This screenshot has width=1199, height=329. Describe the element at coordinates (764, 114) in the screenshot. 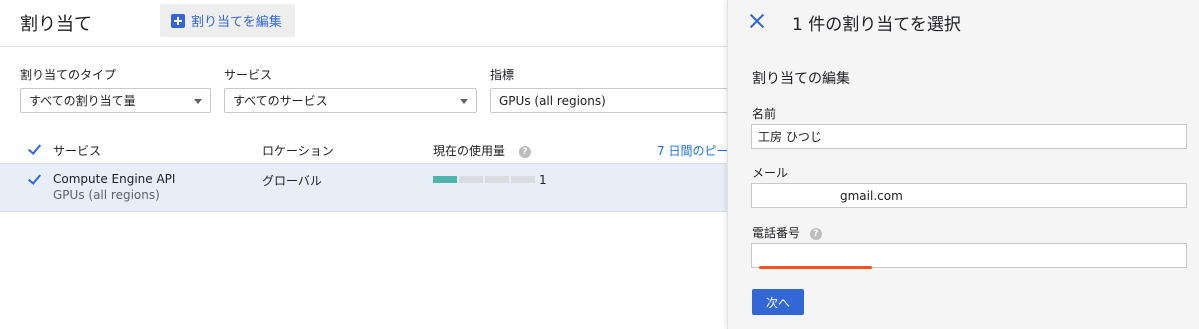

I see `name-label: 名前` at that location.